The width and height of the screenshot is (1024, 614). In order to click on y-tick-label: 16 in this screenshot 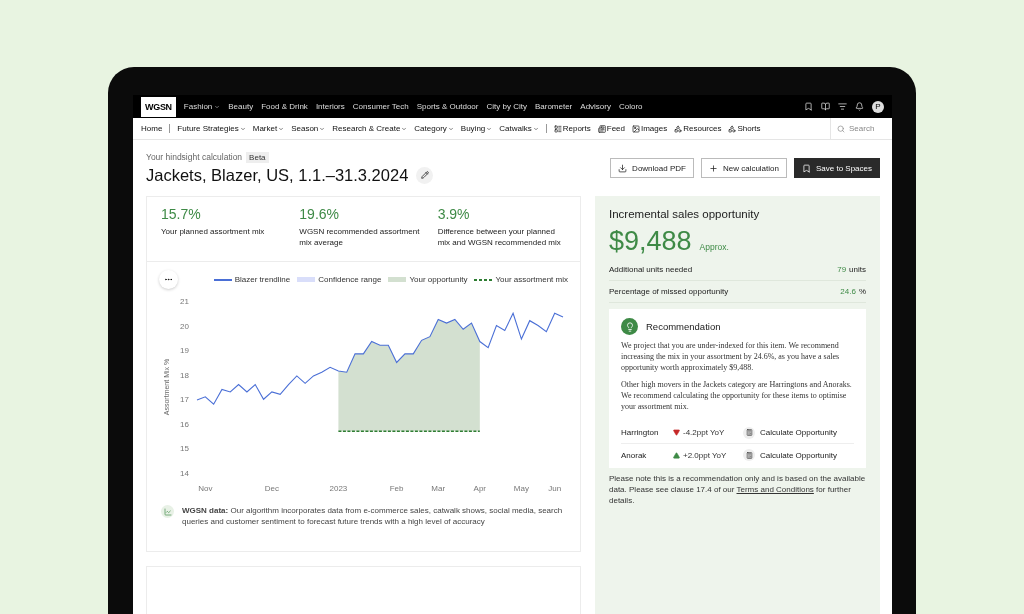, I will do `click(184, 424)`.